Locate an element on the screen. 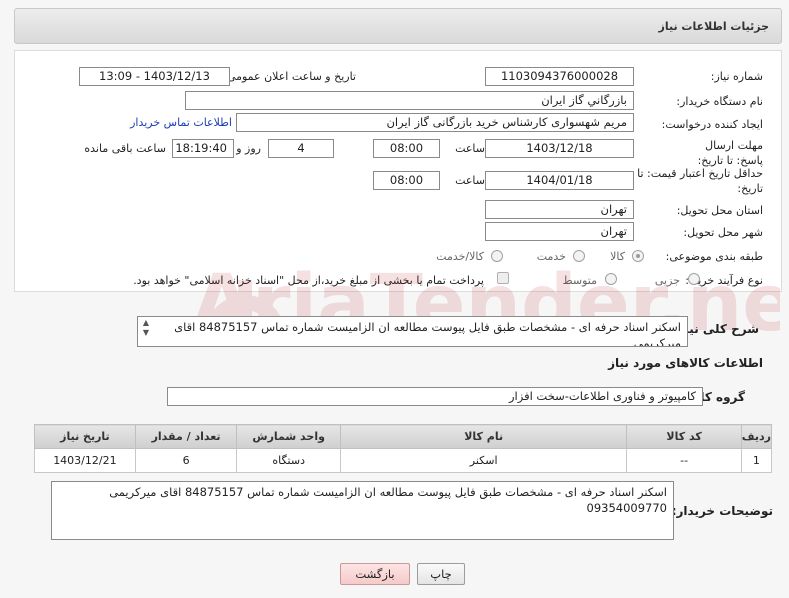 Image resolution: width=789 pixels, height=598 pixels. col-goods-code: کد کالا is located at coordinates (684, 436).